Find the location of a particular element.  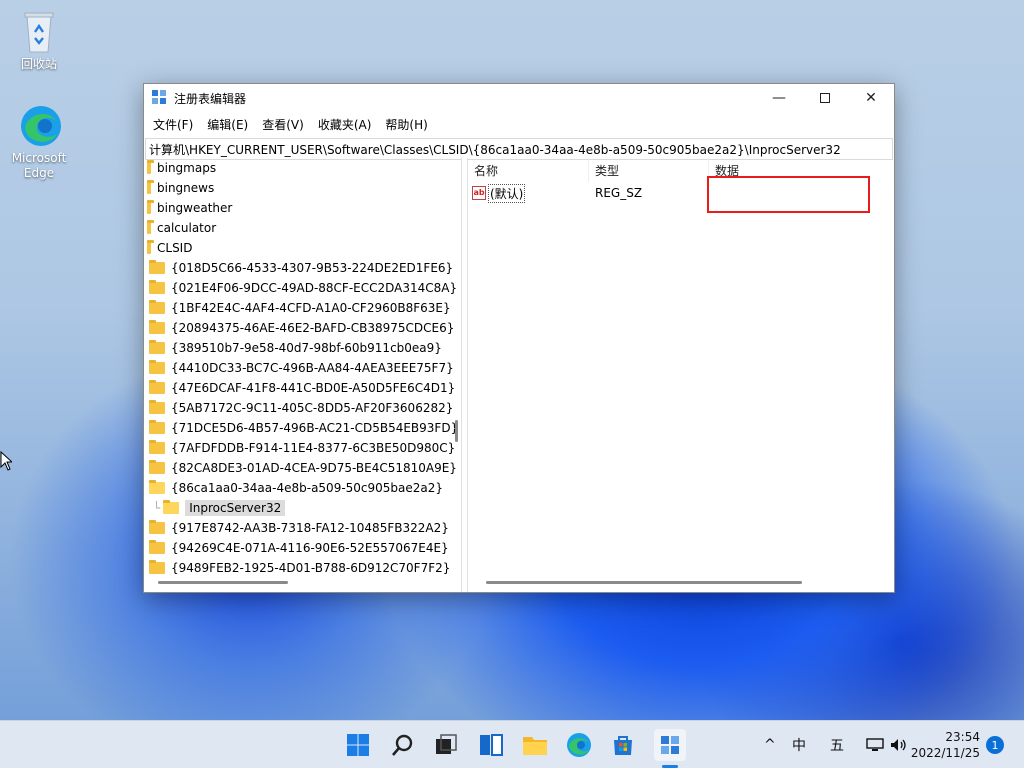

tree-item: {94269C4E-071A-4116-90E6-52E557067E4E} is located at coordinates (302, 548).